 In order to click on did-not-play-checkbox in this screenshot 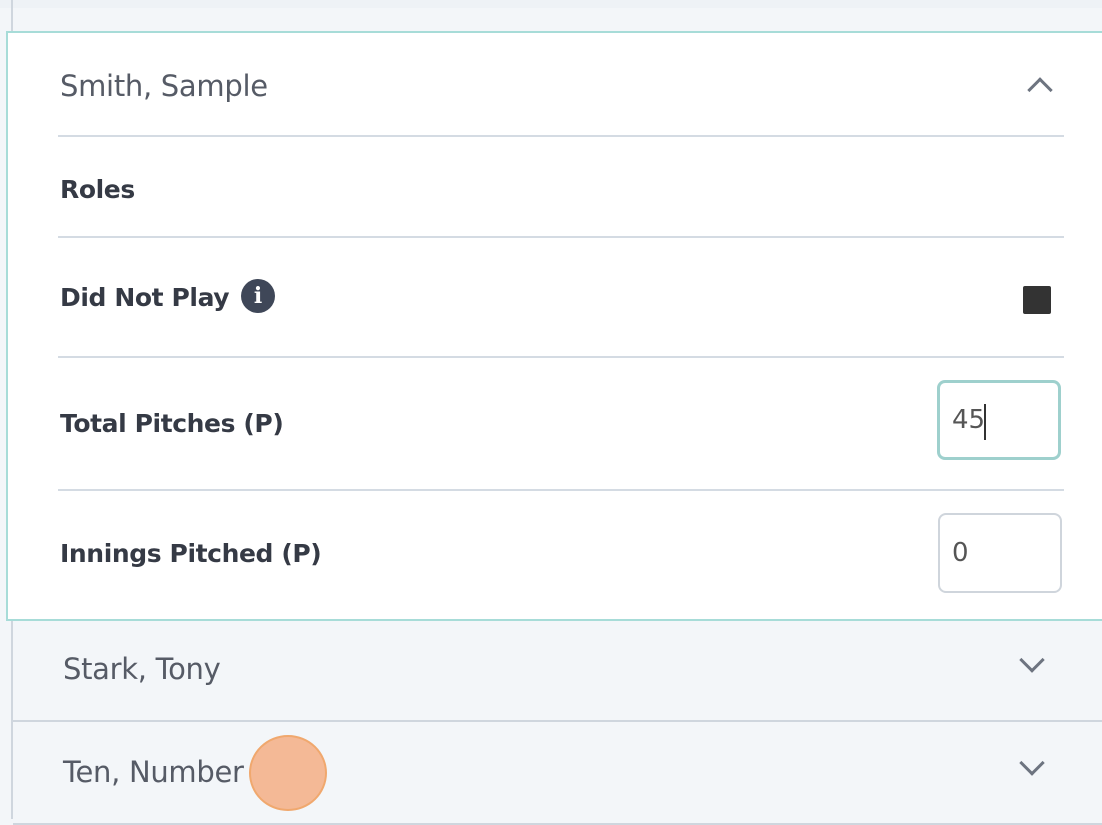, I will do `click(1037, 300)`.